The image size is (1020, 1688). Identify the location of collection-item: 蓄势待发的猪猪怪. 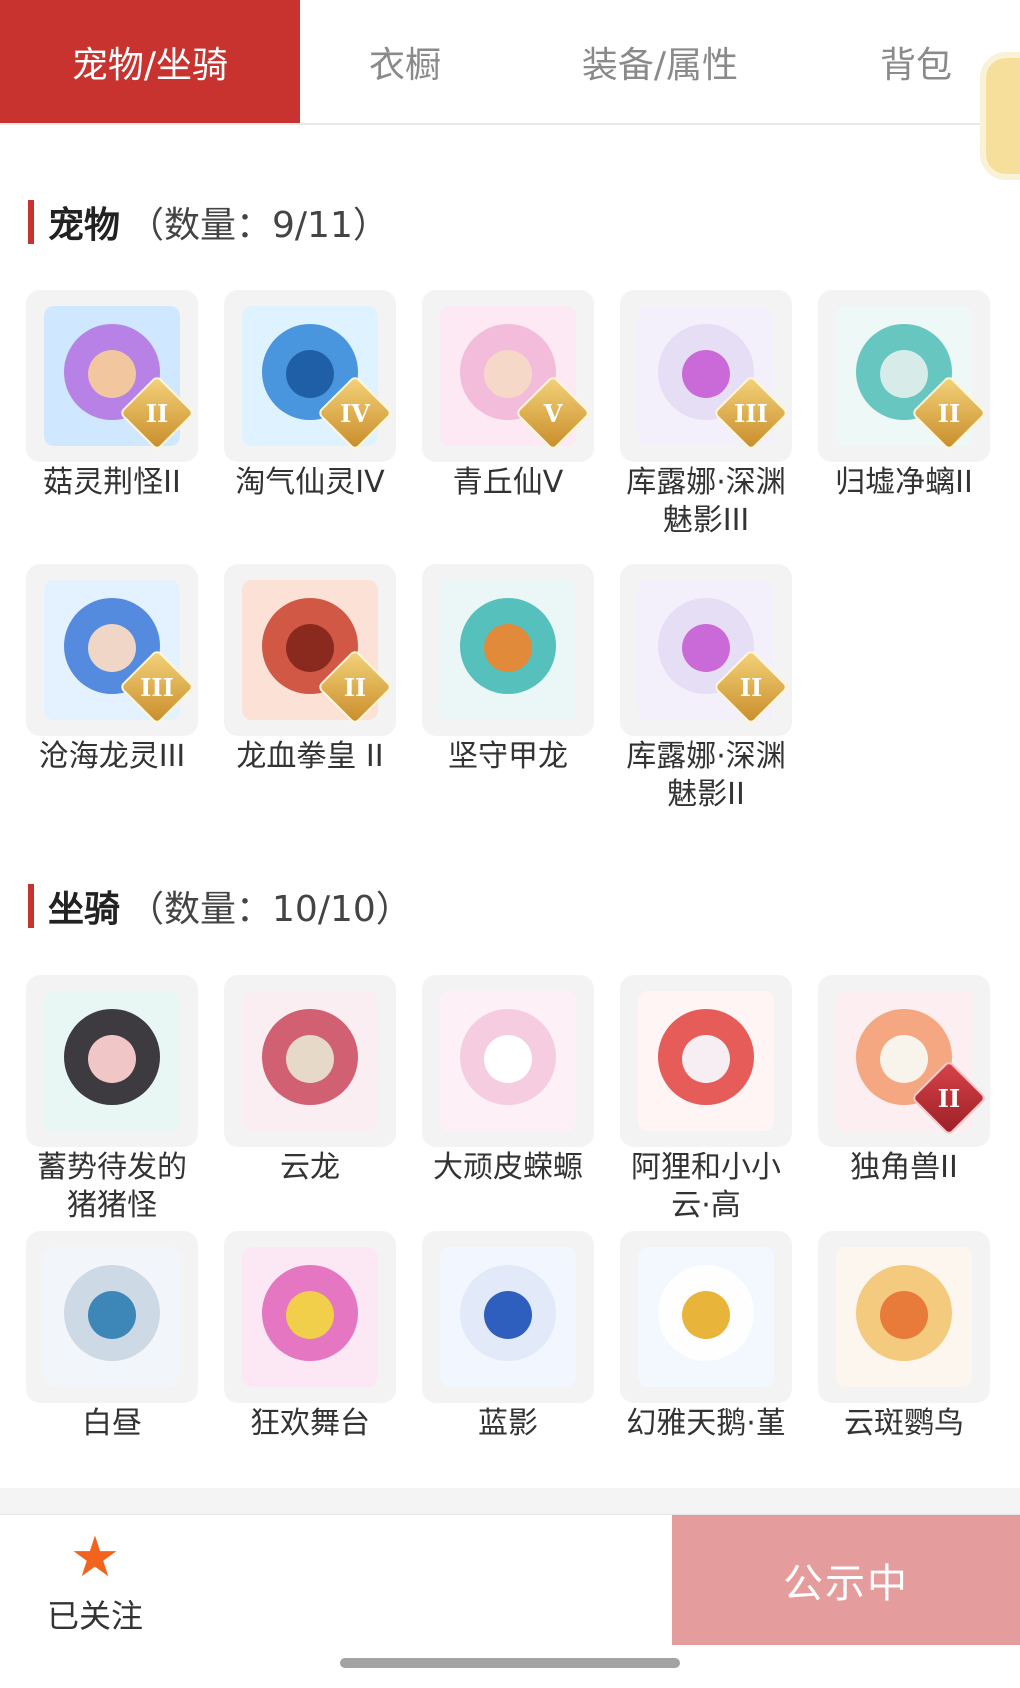
(113, 1100).